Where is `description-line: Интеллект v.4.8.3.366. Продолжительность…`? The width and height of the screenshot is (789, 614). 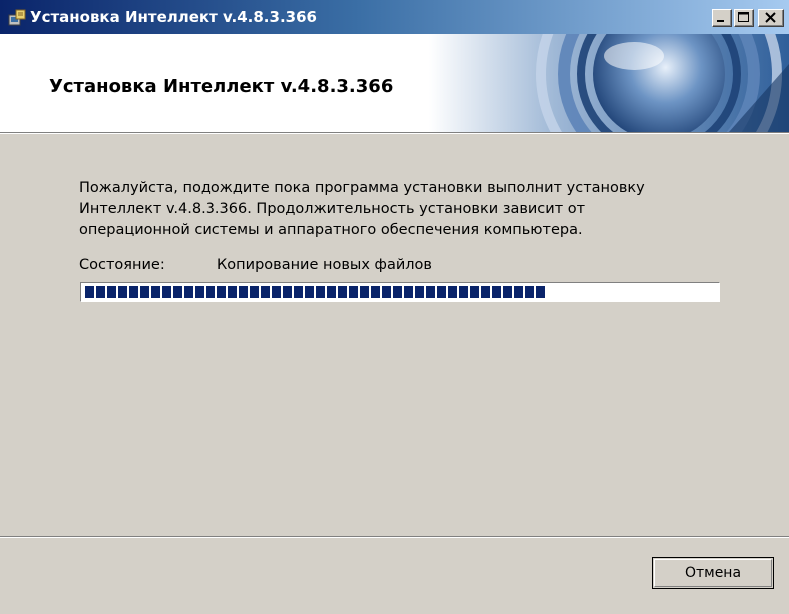
description-line: Интеллект v.4.8.3.366. Продолжительность… is located at coordinates (332, 209).